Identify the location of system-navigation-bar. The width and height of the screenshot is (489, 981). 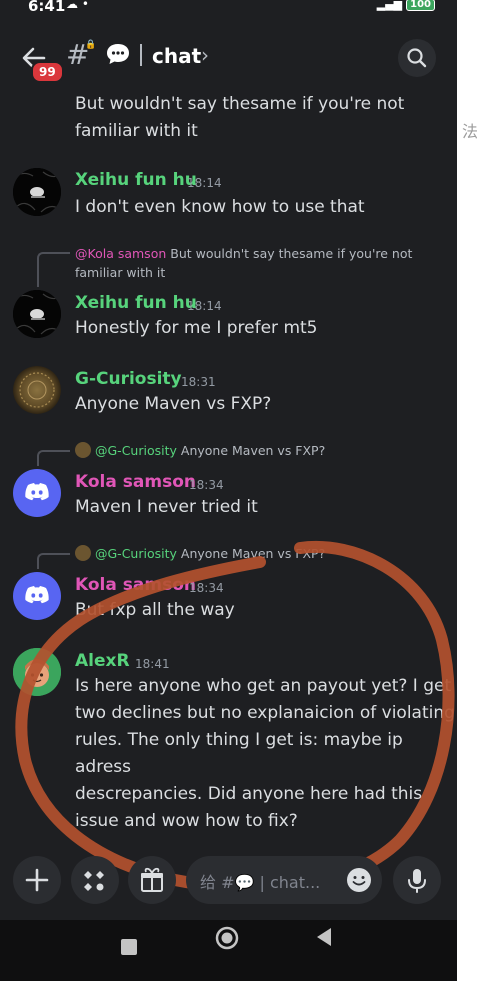
(228, 950).